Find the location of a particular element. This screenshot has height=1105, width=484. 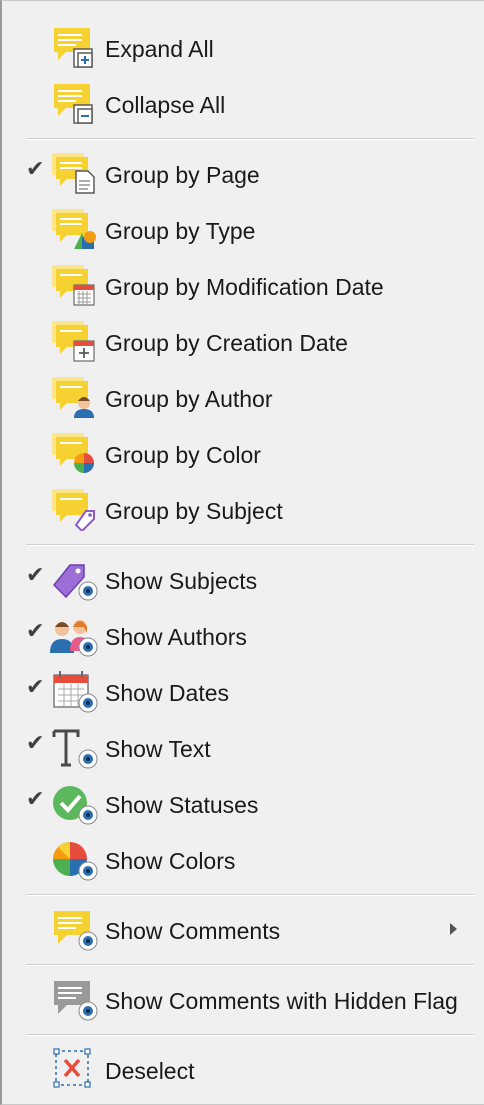

menu-item-show-subjects: ✔ Show Subjects is located at coordinates (244, 580).